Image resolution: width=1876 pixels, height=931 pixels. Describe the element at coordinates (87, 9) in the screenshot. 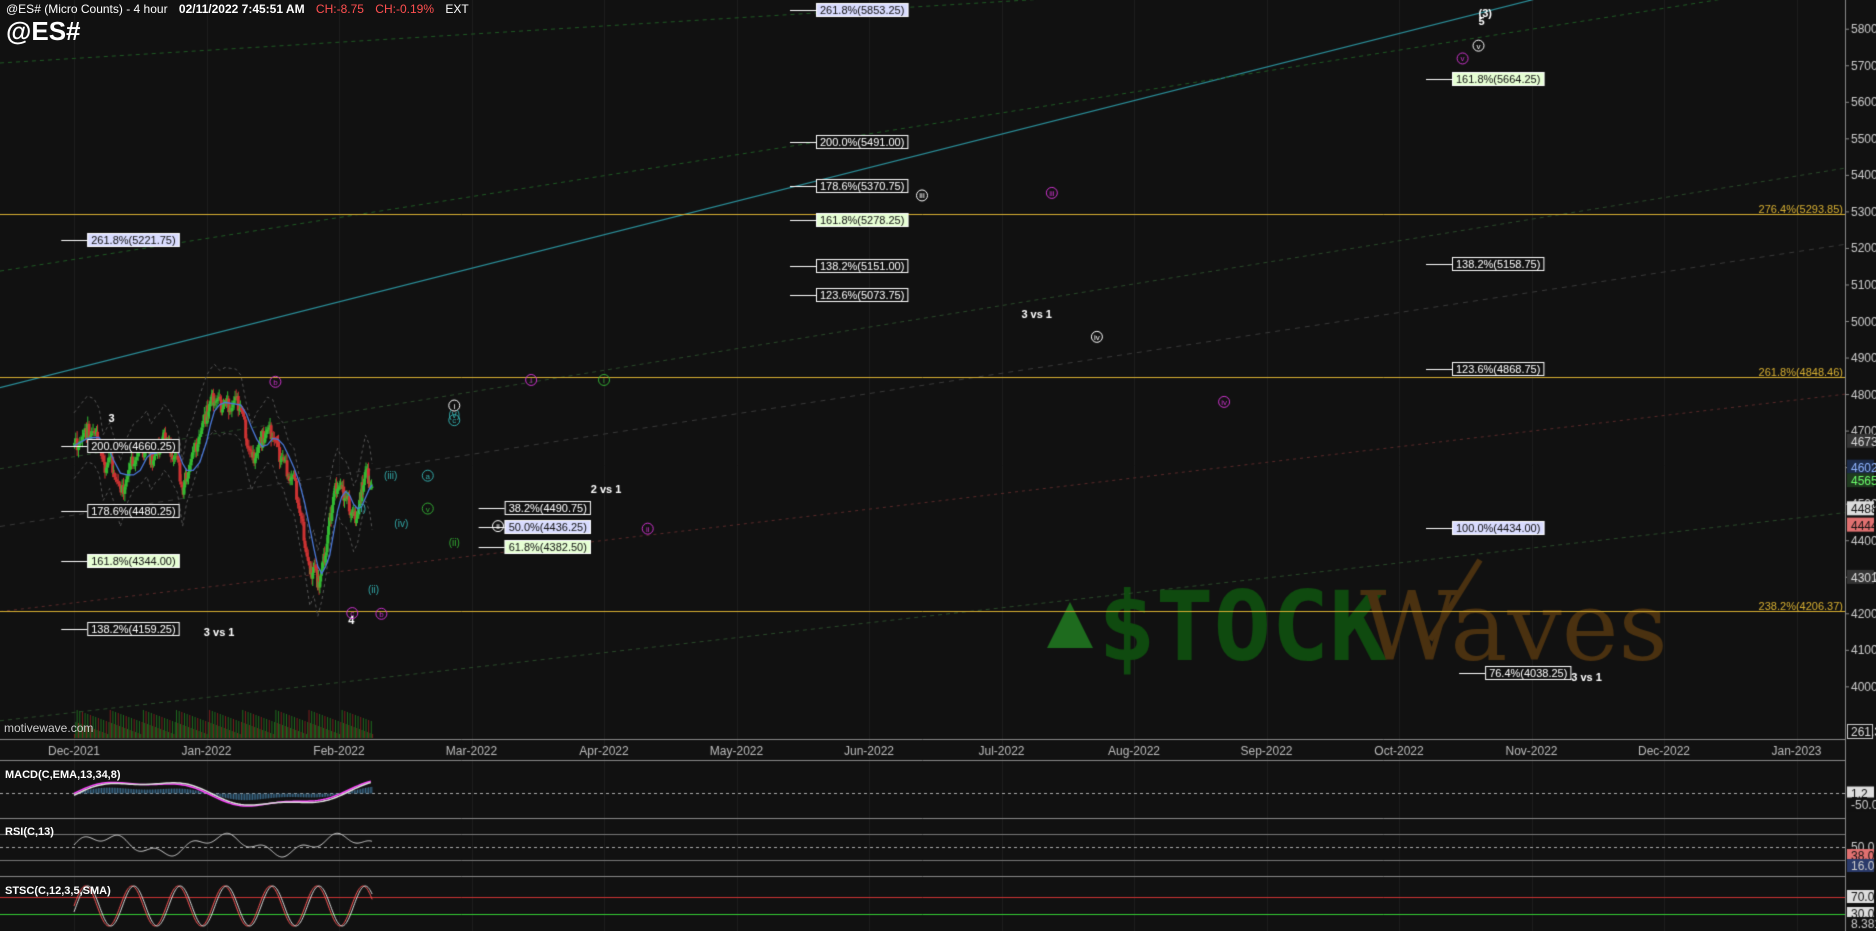

I see `chart-title: @ES# (Micro Counts) - 4 hour` at that location.